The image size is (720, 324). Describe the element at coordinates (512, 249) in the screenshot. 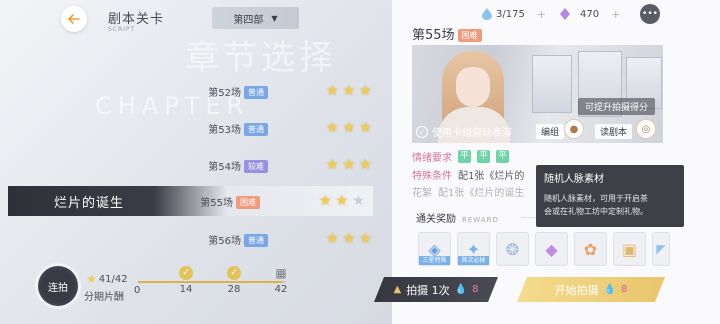

I see `reward-item: ❂` at that location.